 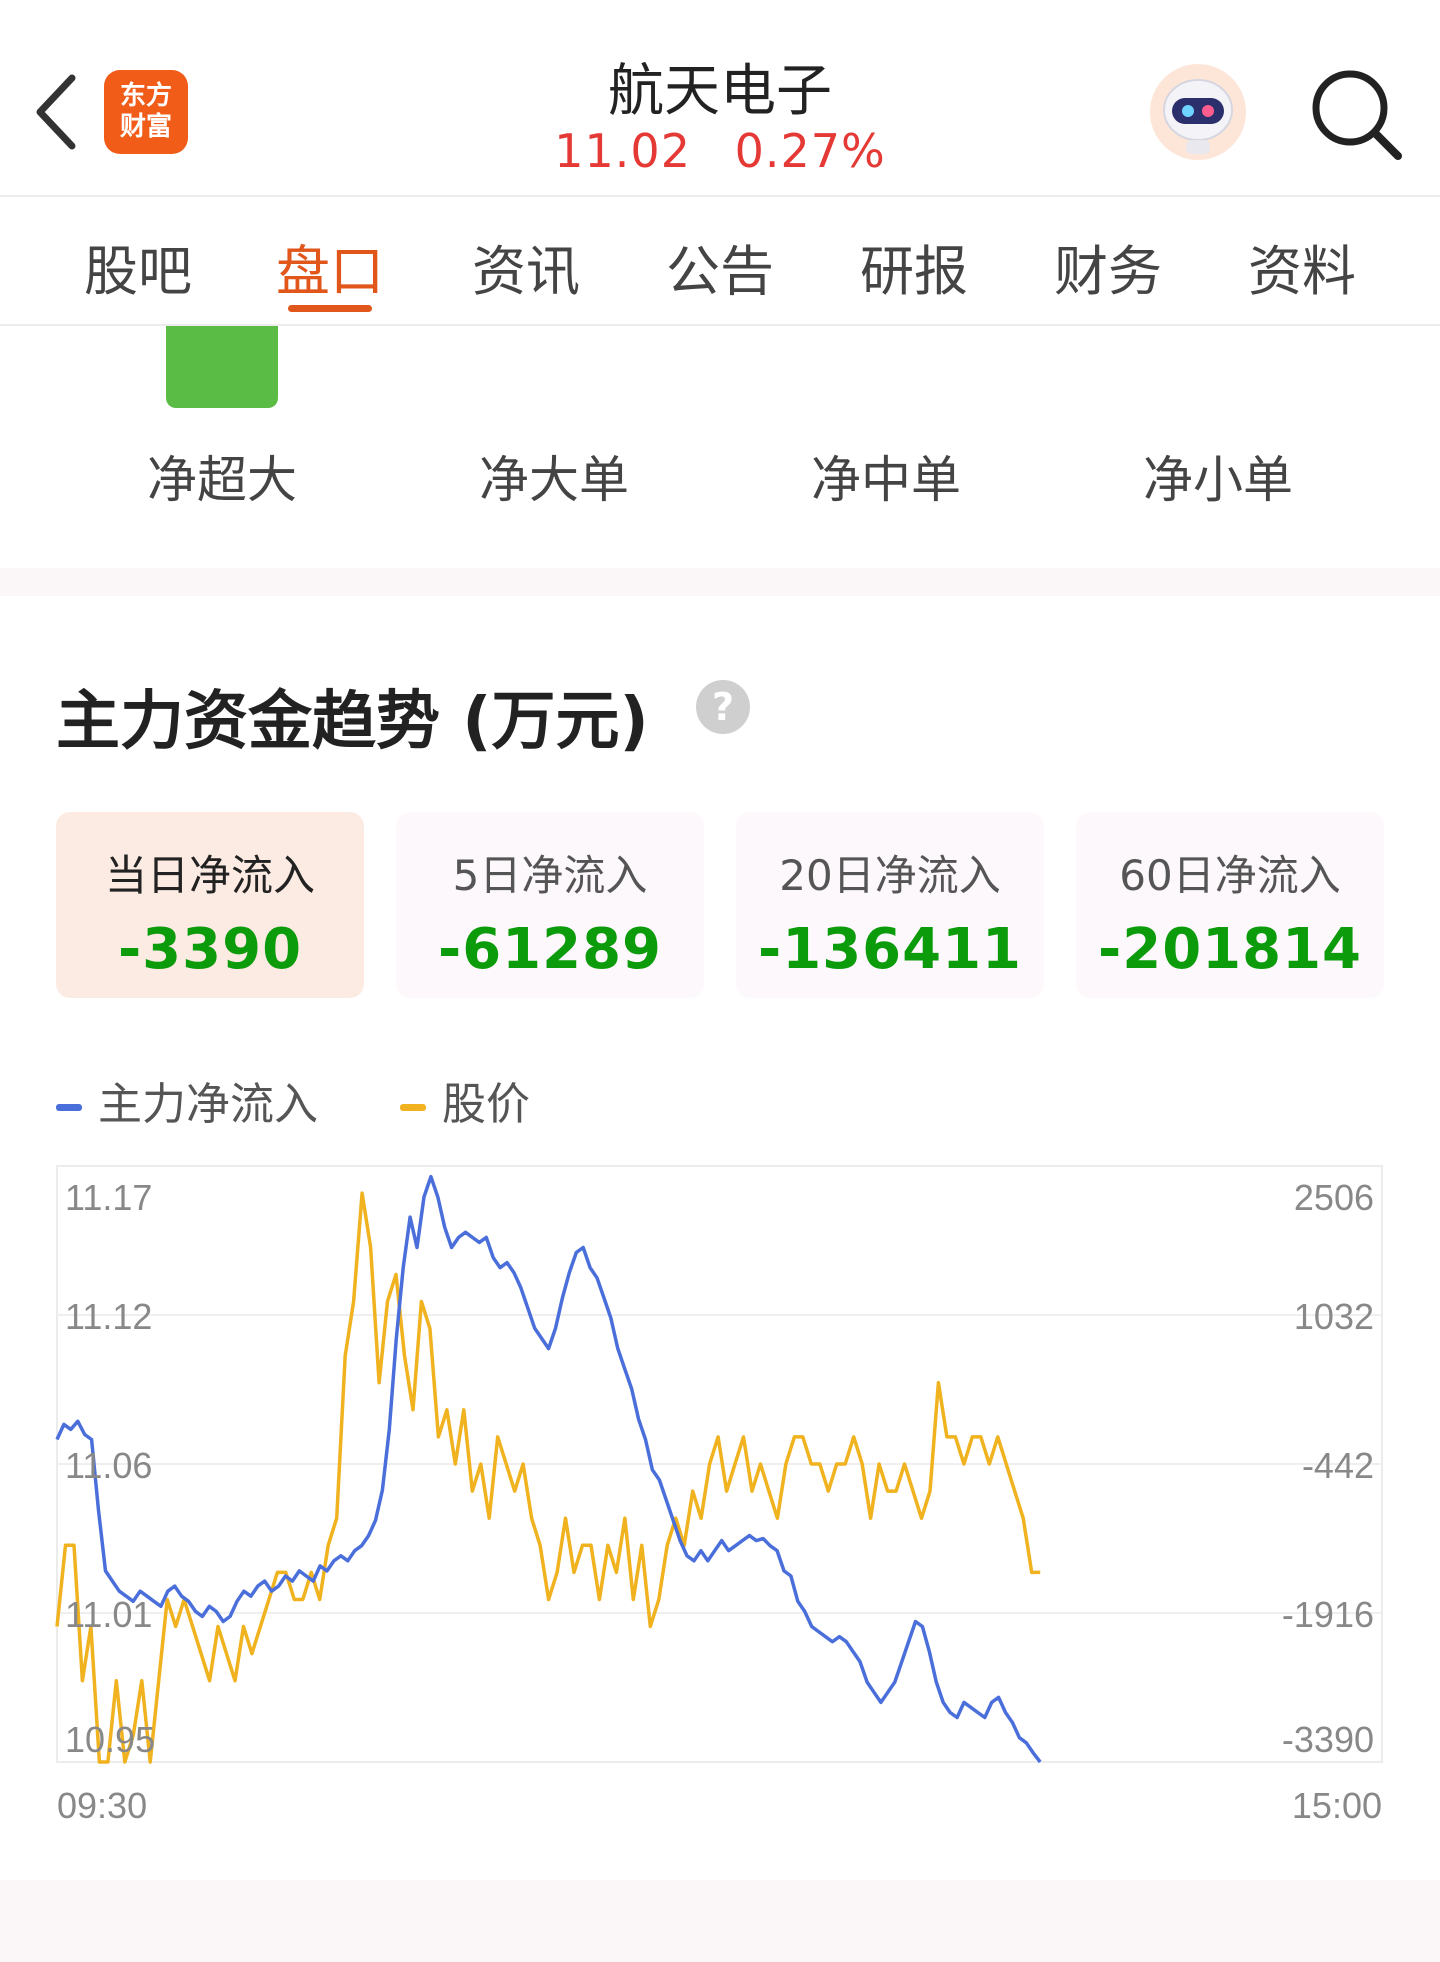 What do you see at coordinates (108, 1614) in the screenshot?
I see `y-tick-price: 11.01` at bounding box center [108, 1614].